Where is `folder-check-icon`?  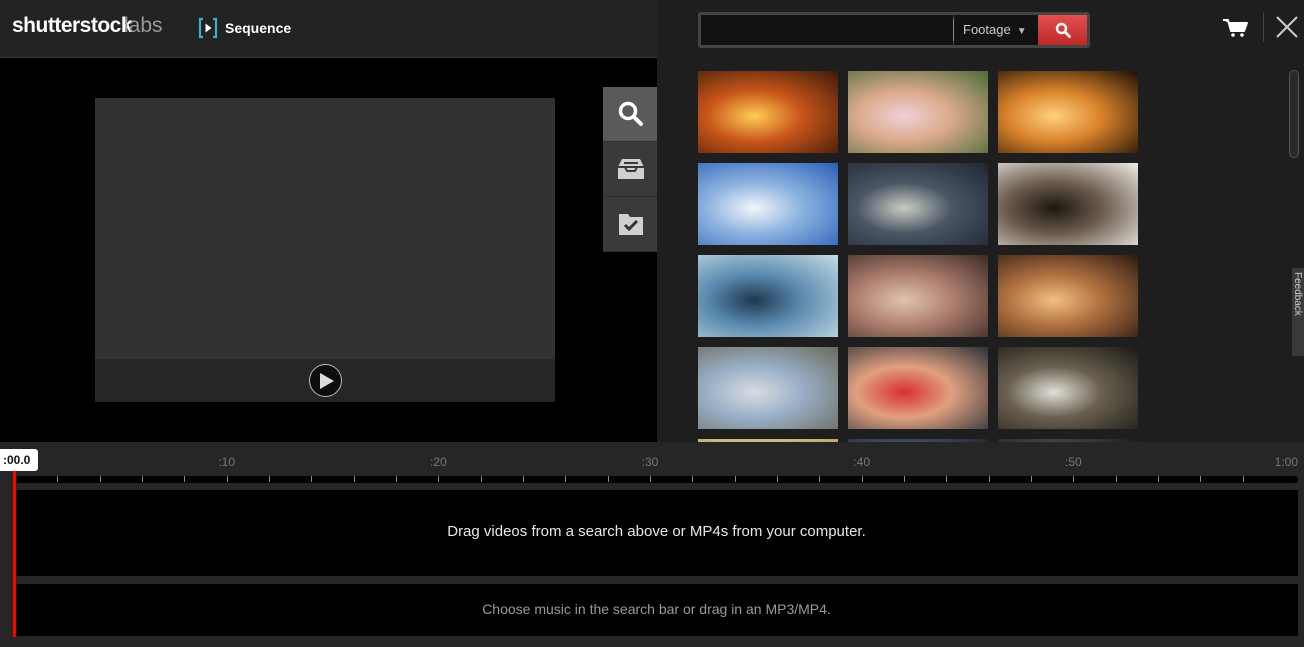 folder-check-icon is located at coordinates (630, 224).